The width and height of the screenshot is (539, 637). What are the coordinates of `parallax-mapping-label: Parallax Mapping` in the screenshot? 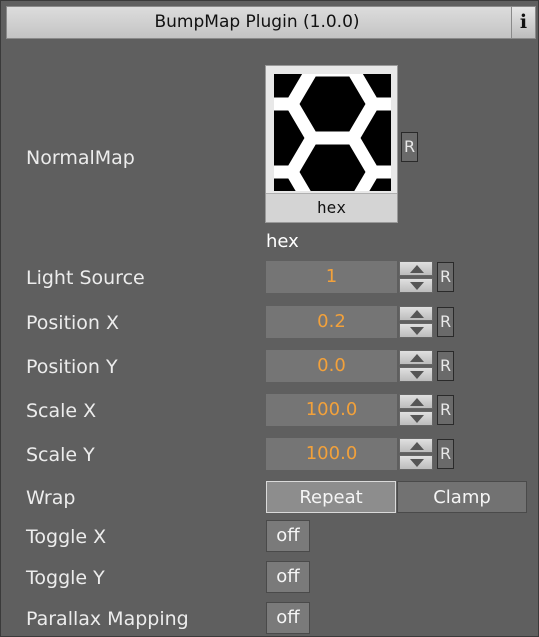 It's located at (107, 619).